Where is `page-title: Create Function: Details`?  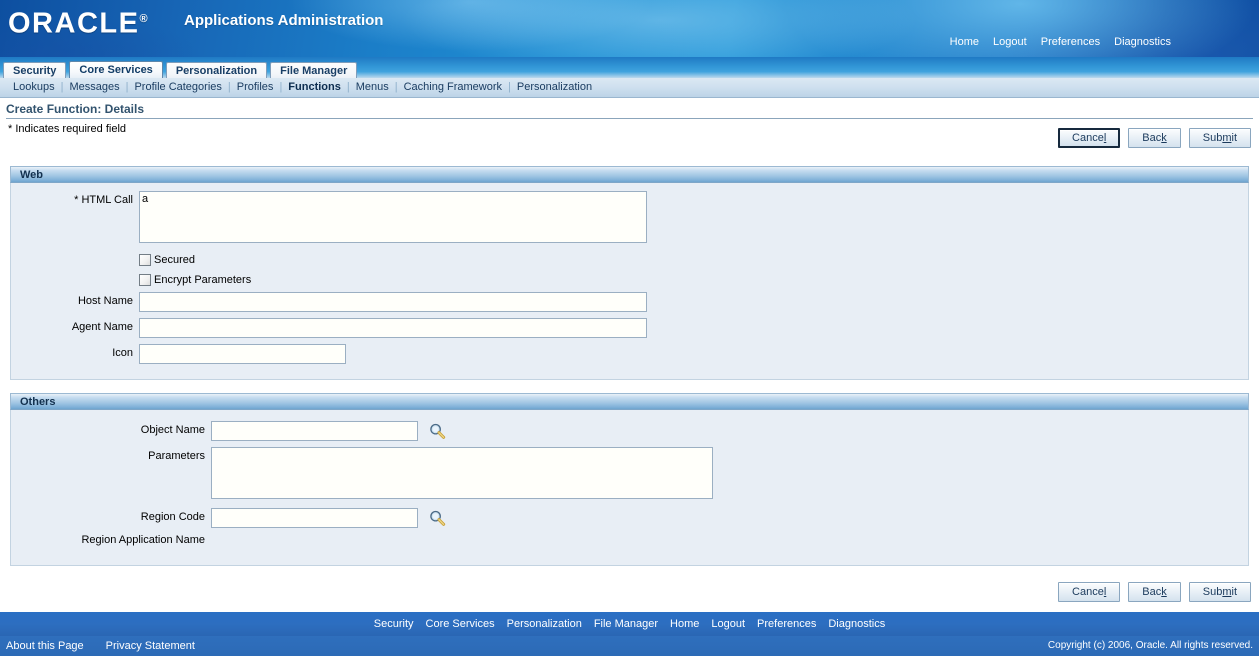
page-title: Create Function: Details is located at coordinates (75, 109).